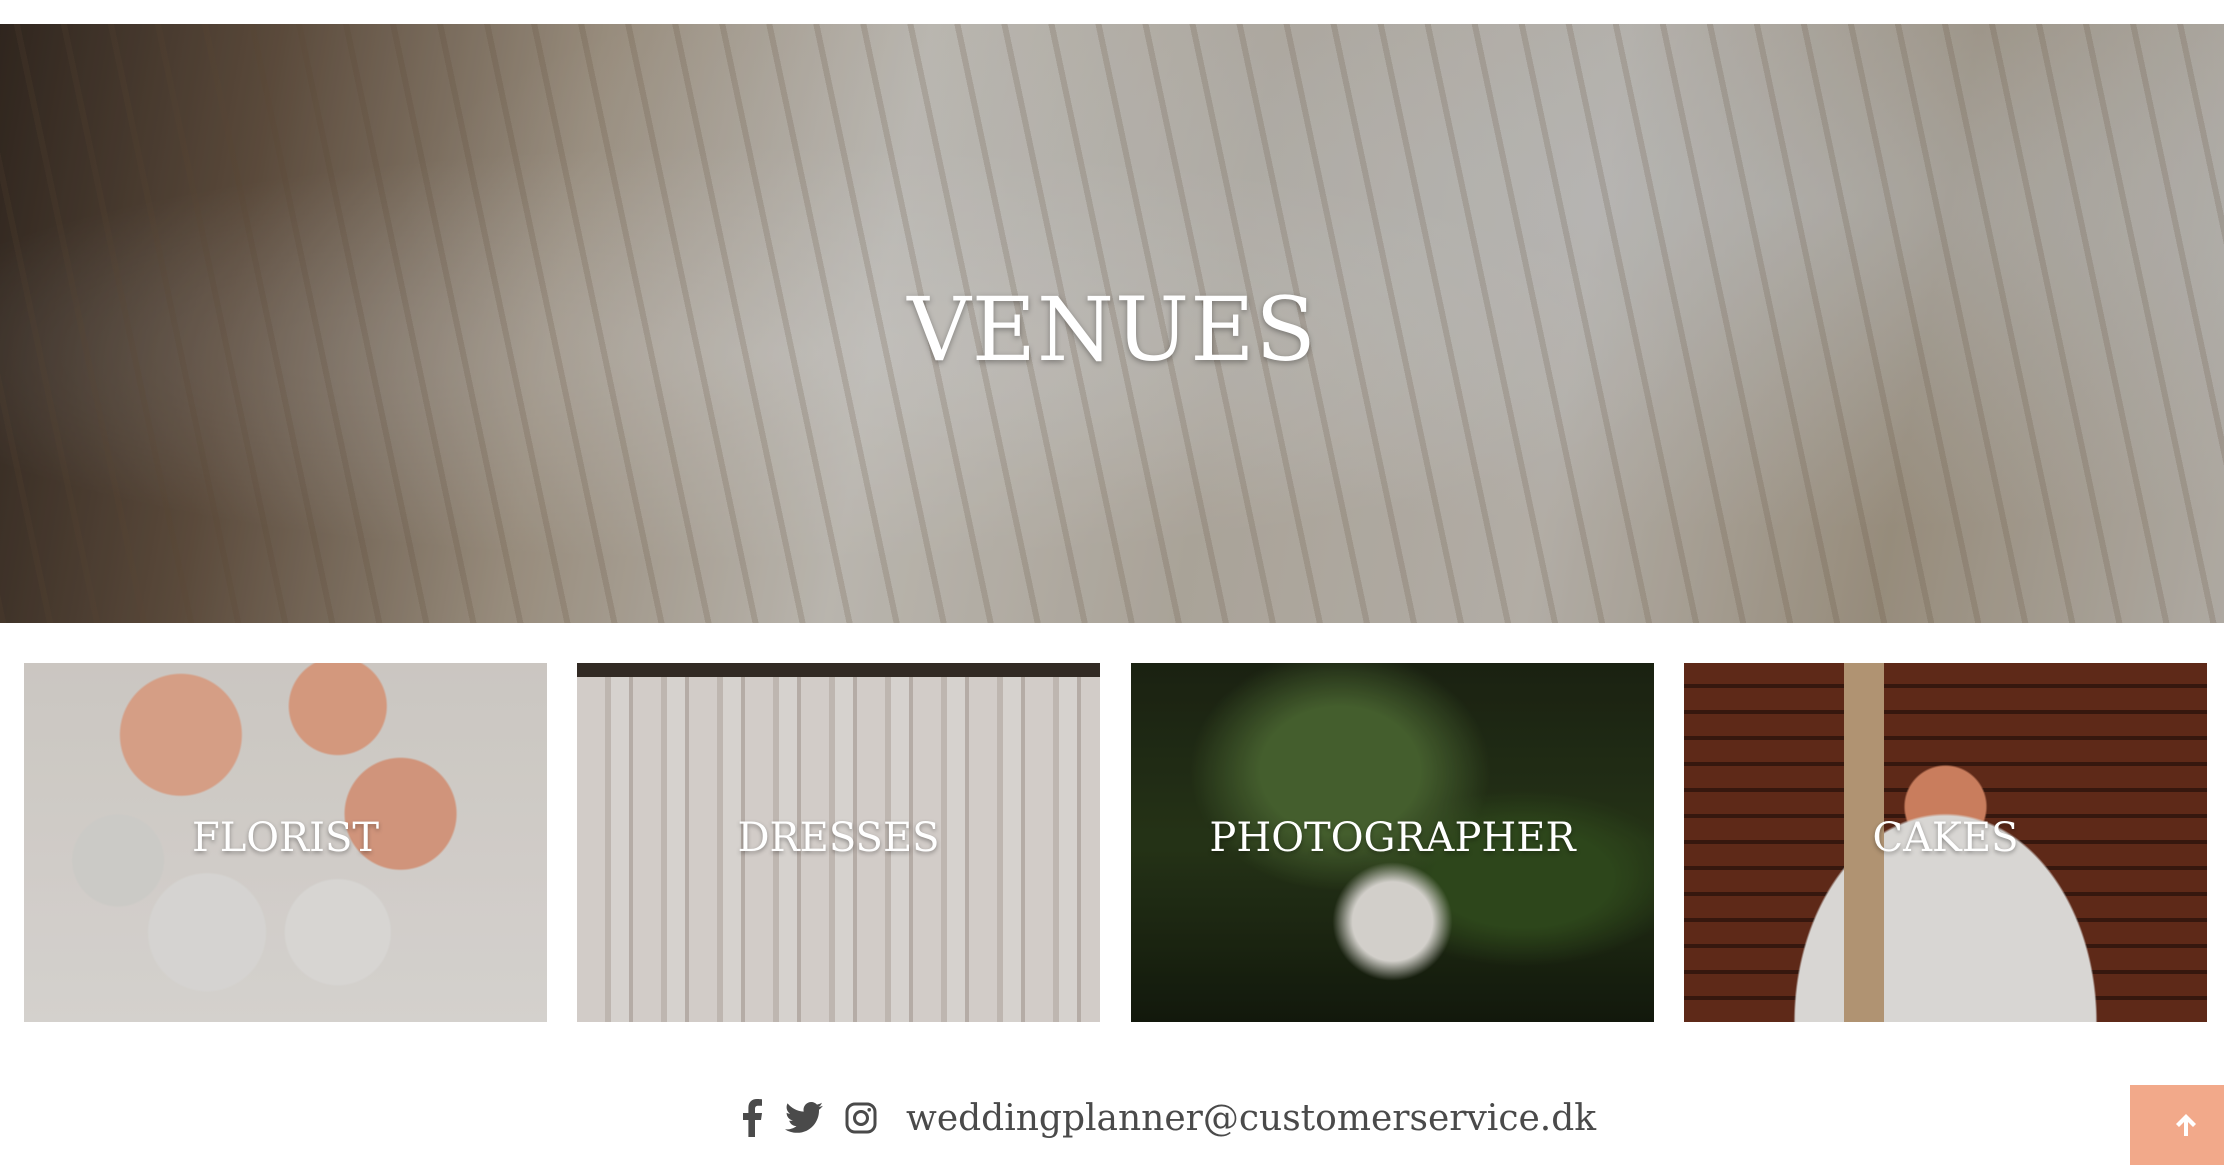  I want to click on photographer-tile: PHOTOGRAPHER, so click(1392, 842).